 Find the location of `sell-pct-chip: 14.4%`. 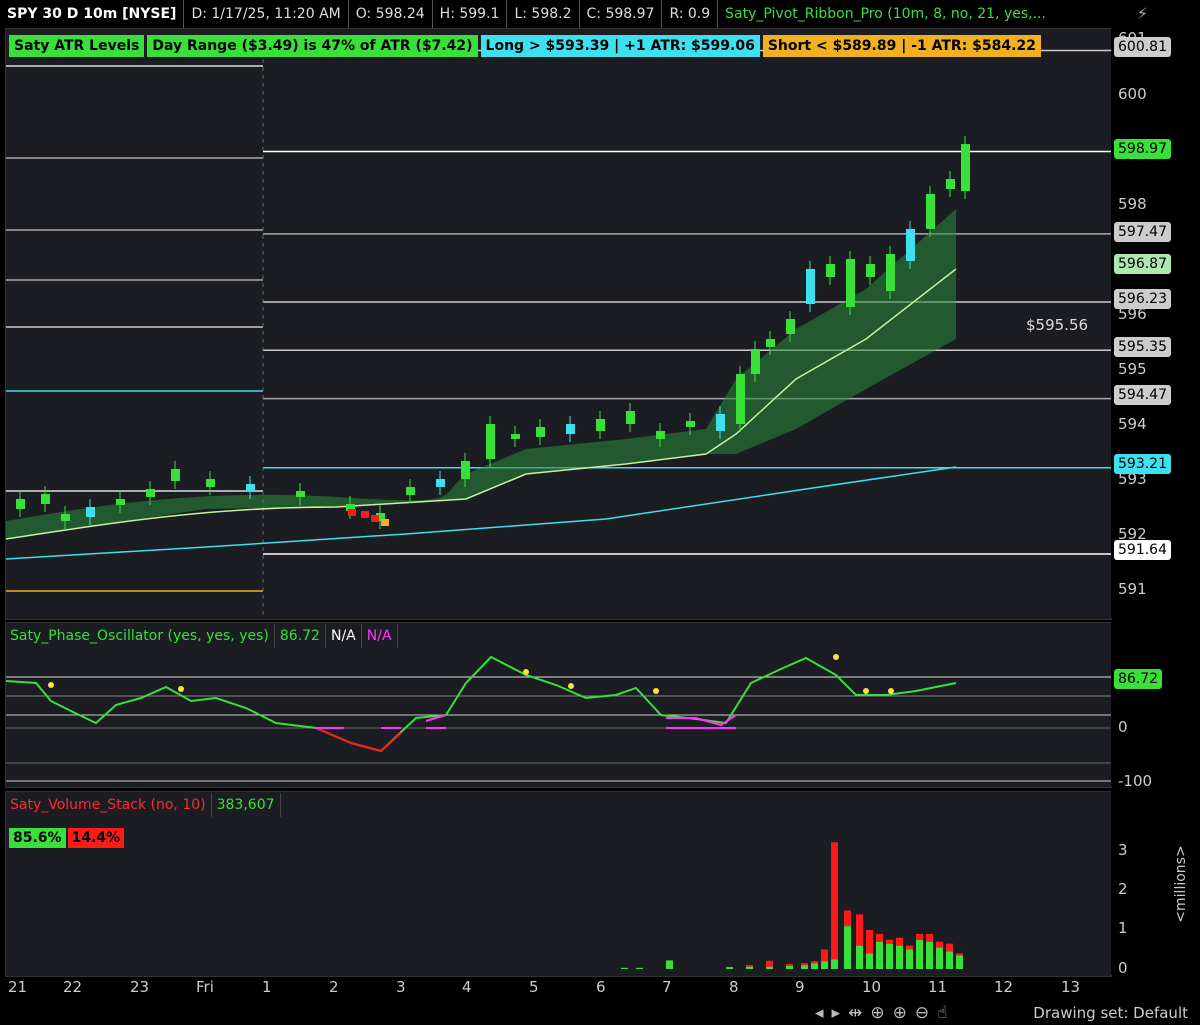

sell-pct-chip: 14.4% is located at coordinates (96, 838).